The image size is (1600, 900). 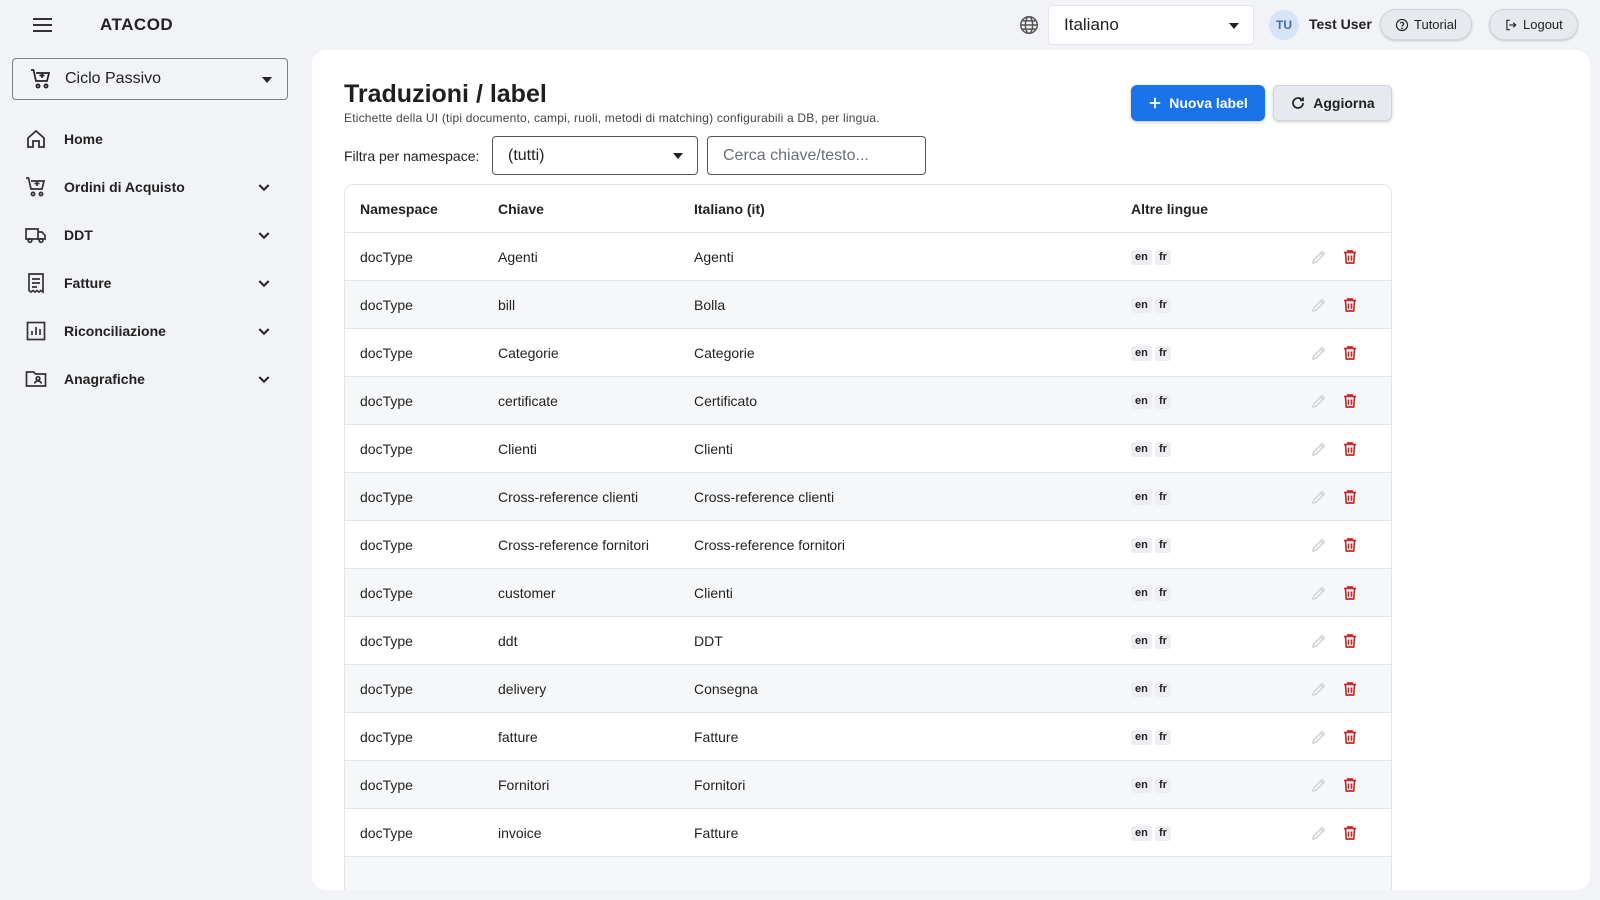 What do you see at coordinates (45, 25) in the screenshot?
I see `menu-icon` at bounding box center [45, 25].